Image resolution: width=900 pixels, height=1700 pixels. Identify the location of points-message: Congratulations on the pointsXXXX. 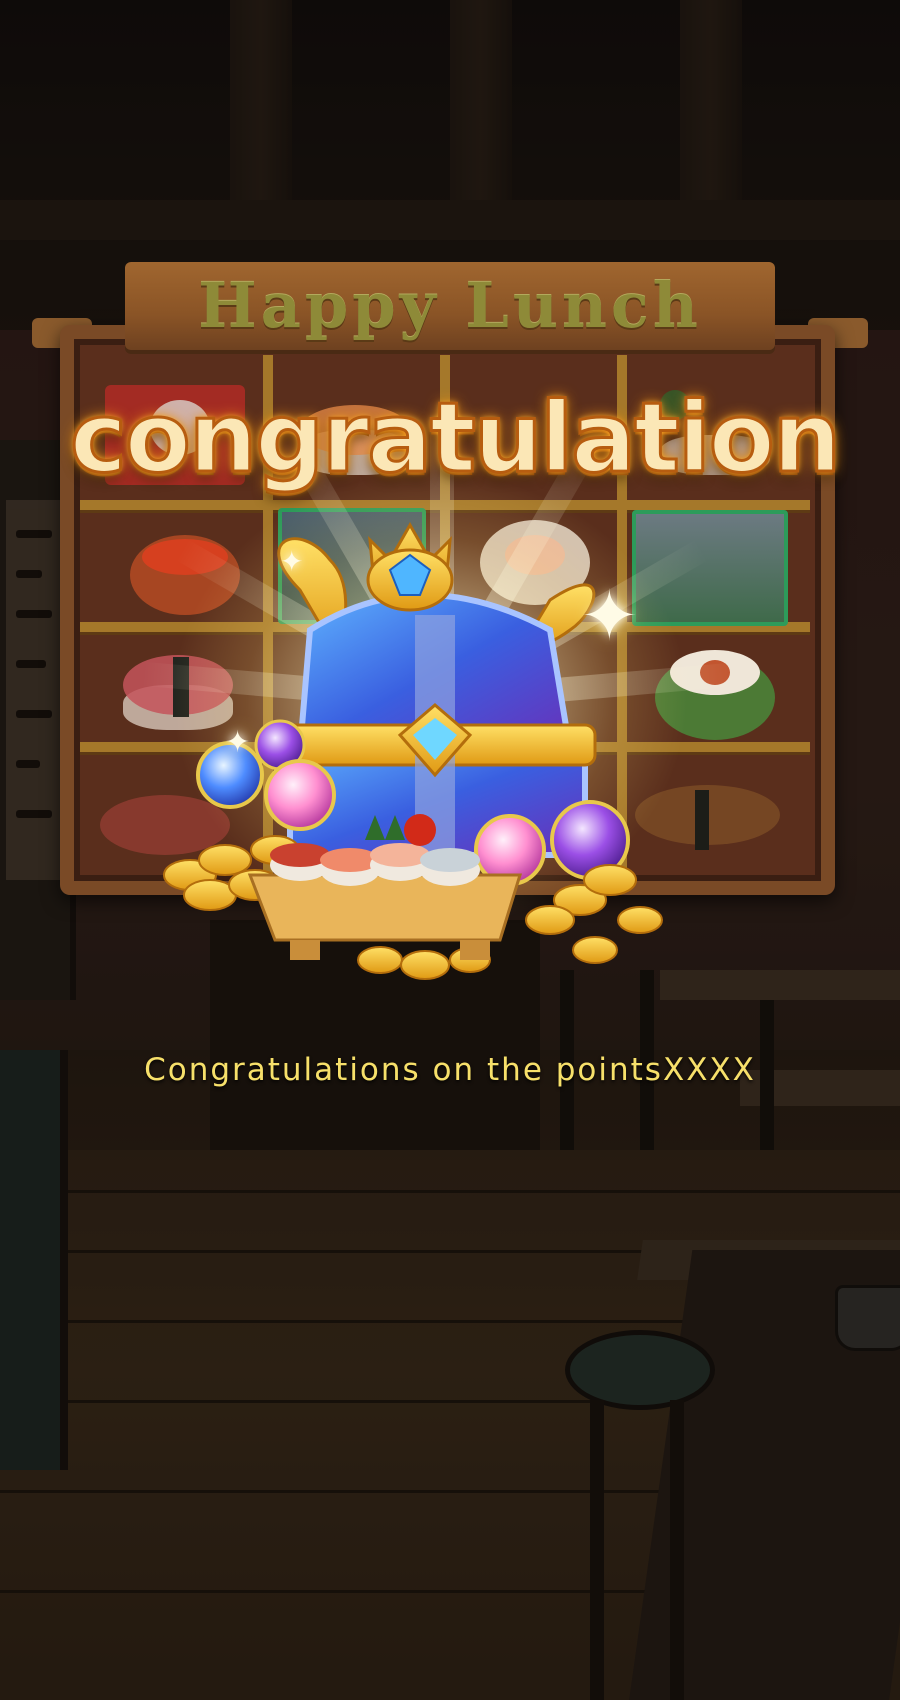
(450, 1070).